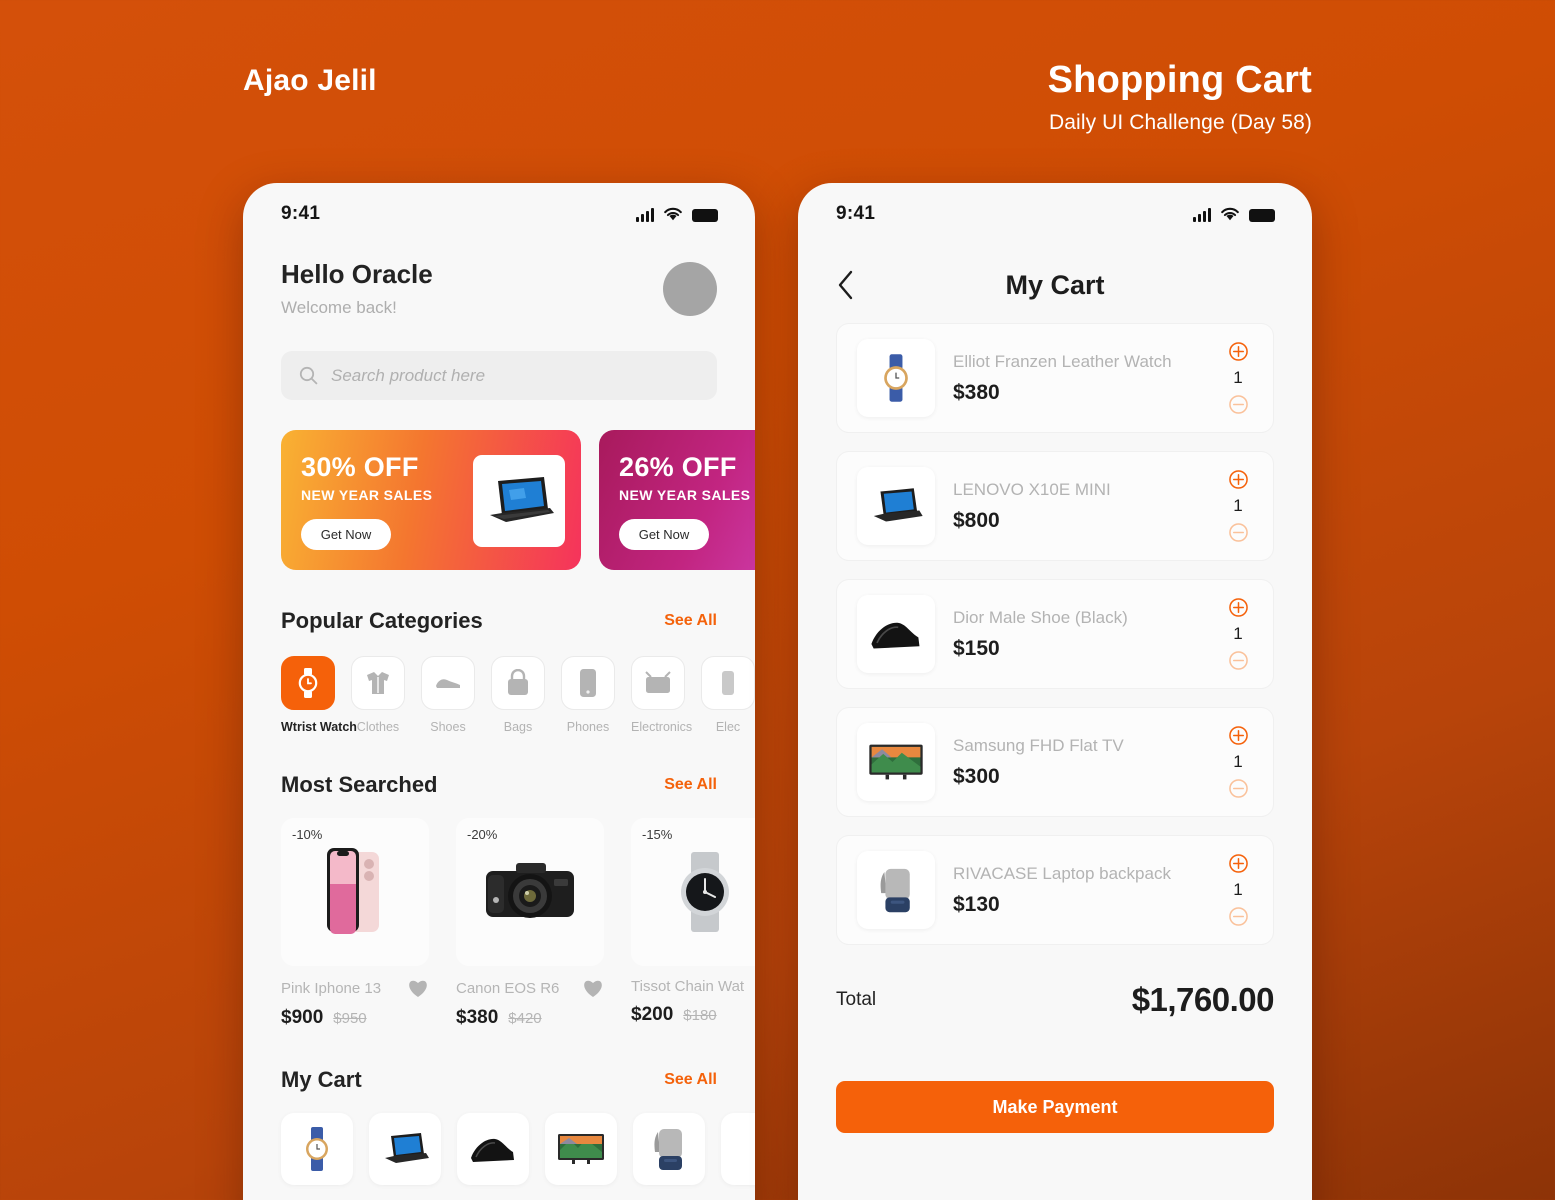  I want to click on cart-row: Elliot Franzen Leather Watch $380 1, so click(1055, 378).